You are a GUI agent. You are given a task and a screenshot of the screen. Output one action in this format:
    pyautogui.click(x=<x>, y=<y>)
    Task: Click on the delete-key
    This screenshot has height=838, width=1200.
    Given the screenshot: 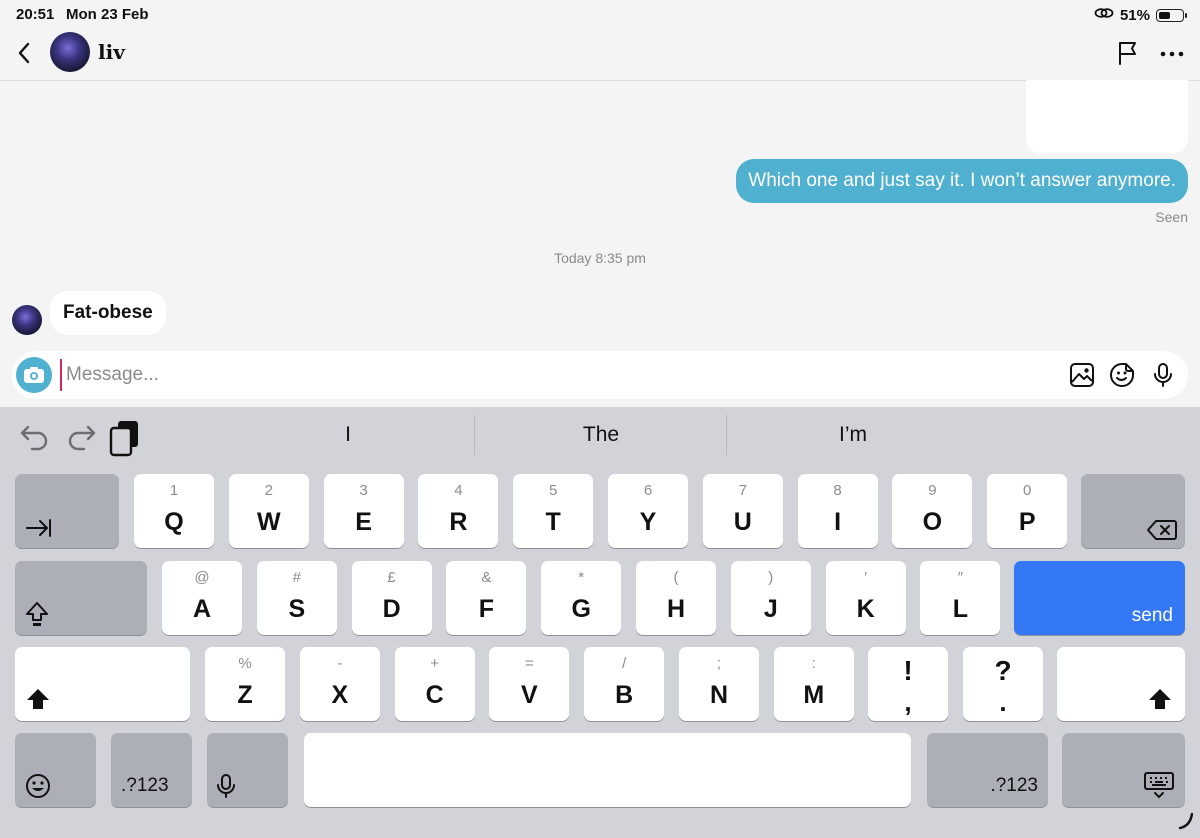 What is the action you would take?
    pyautogui.click(x=1133, y=511)
    